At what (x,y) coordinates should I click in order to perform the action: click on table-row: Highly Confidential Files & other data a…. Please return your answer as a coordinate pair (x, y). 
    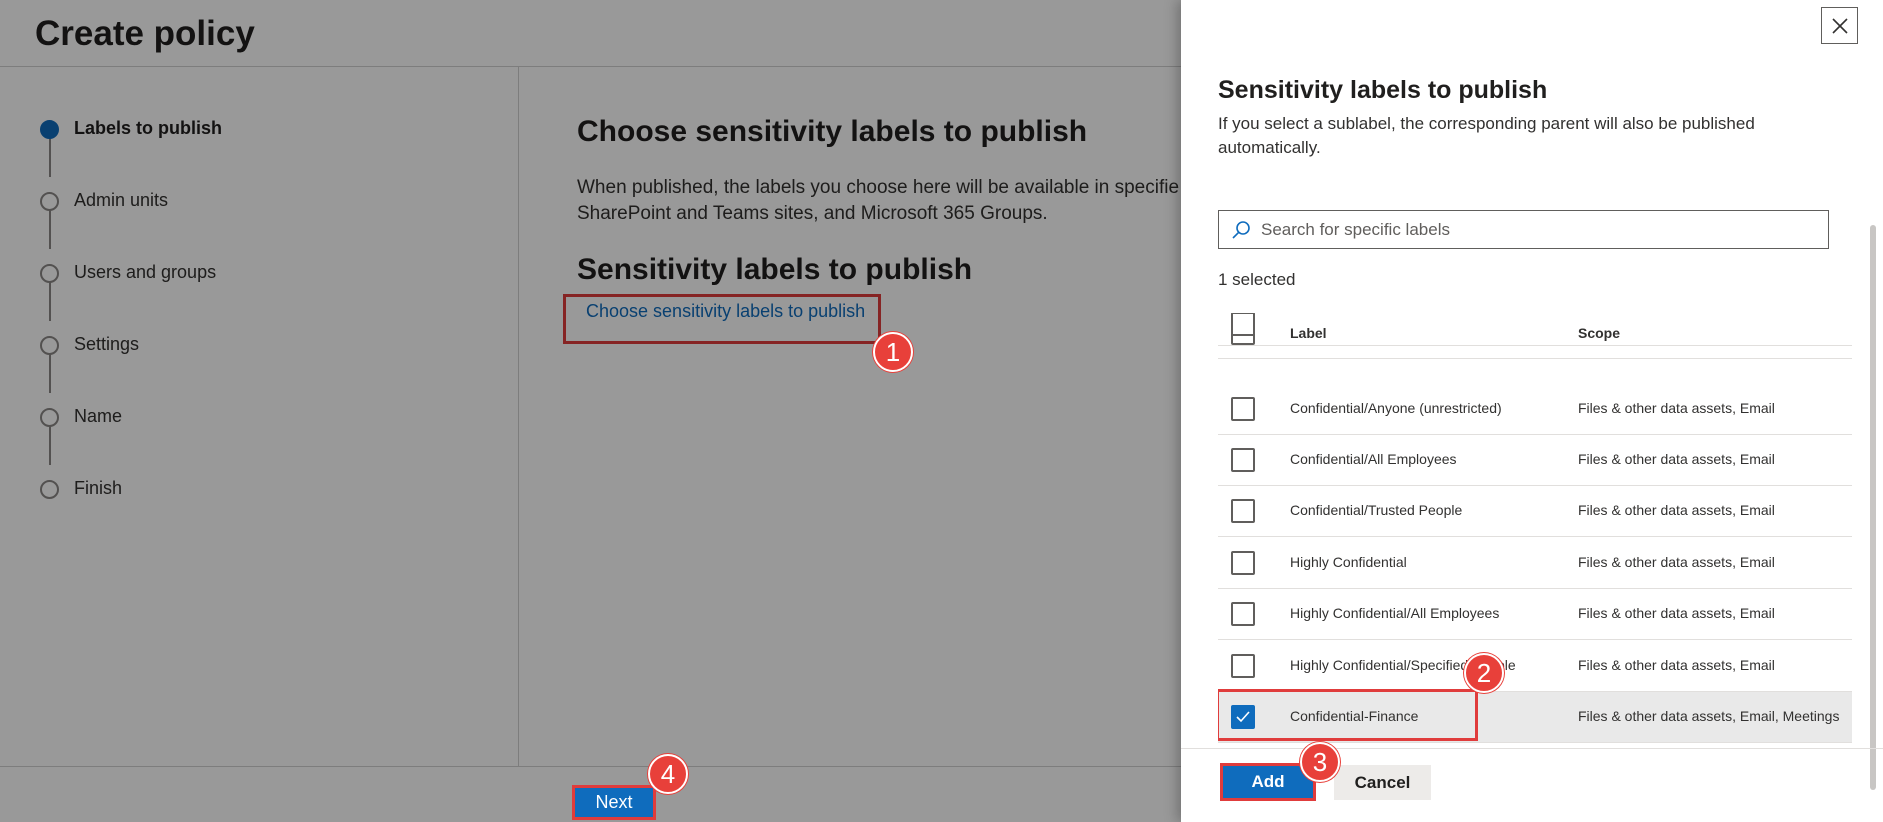
    Looking at the image, I should click on (1535, 563).